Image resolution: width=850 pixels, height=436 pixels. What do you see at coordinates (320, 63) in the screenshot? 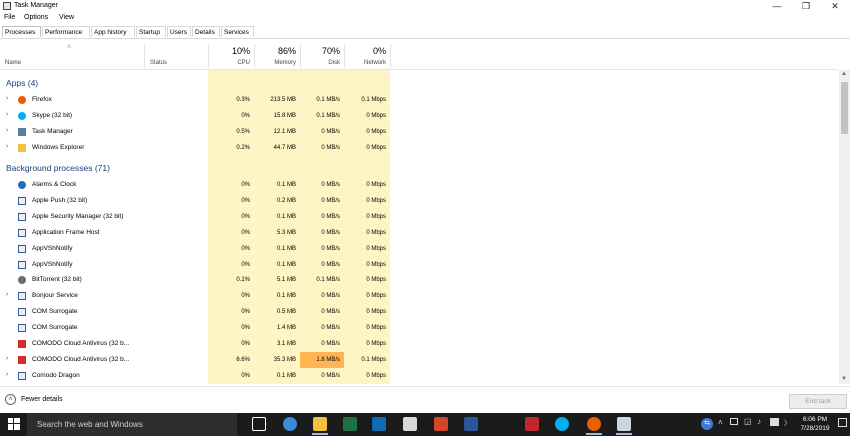
I see `column-disk: Disk` at bounding box center [320, 63].